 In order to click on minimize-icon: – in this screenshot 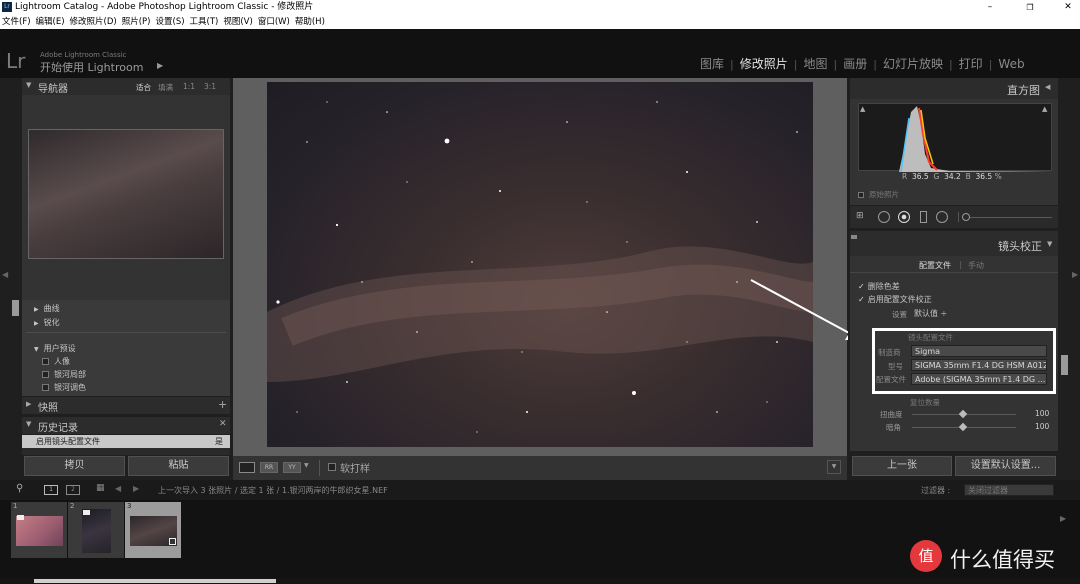, I will do `click(990, 7)`.